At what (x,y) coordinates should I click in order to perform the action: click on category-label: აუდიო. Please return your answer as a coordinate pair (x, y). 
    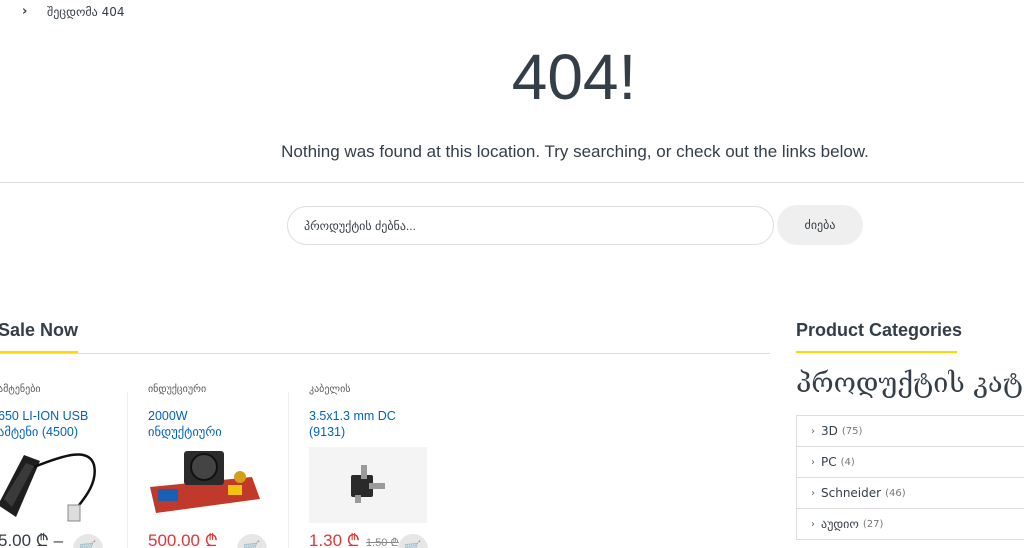
    Looking at the image, I should click on (840, 524).